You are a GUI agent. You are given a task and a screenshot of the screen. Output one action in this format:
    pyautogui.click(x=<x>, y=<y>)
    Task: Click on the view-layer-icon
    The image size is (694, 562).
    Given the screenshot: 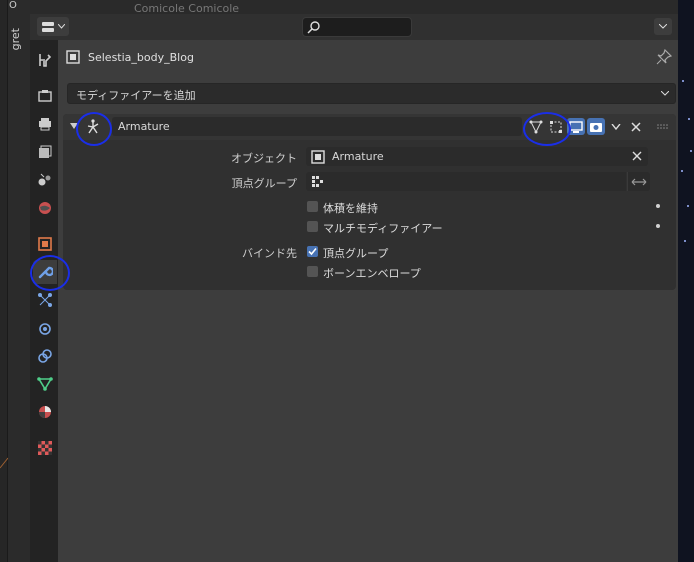 What is the action you would take?
    pyautogui.click(x=45, y=151)
    